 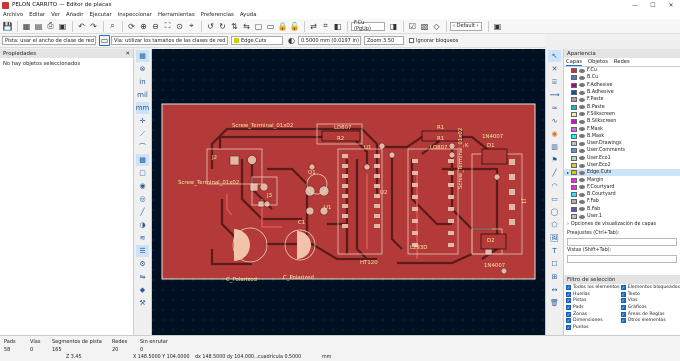 What do you see at coordinates (222, 26) in the screenshot?
I see `rotate-cw-icon: ↻` at bounding box center [222, 26].